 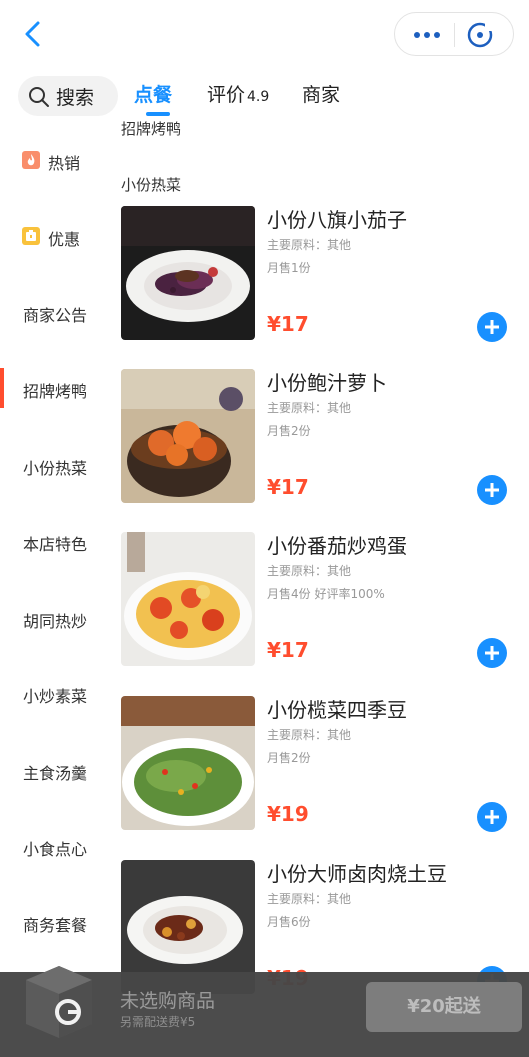 I want to click on close-mini-program-button, so click(x=480, y=35).